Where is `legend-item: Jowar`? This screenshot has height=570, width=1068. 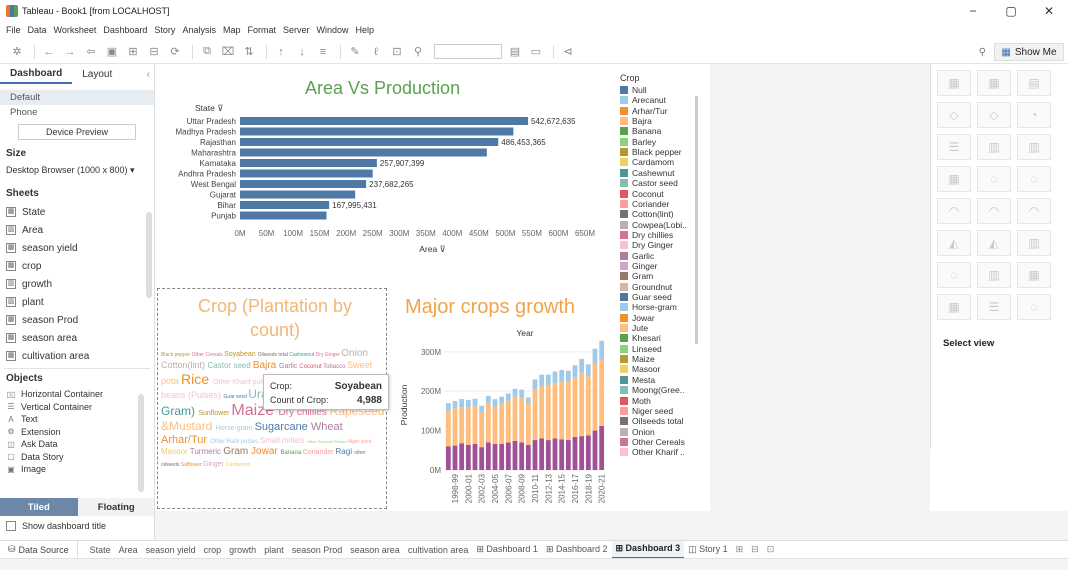 legend-item: Jowar is located at coordinates (637, 318).